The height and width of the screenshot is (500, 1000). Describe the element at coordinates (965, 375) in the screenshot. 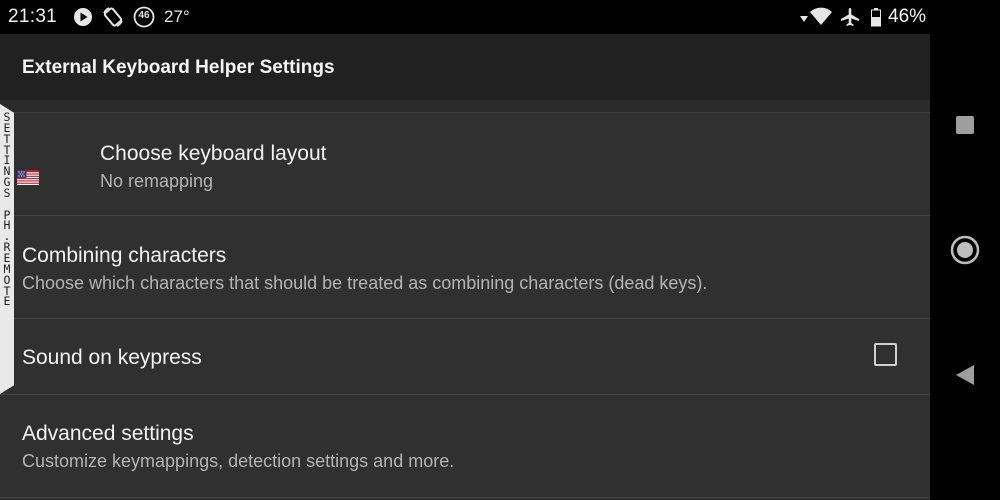

I see `back-triangle-icon` at that location.